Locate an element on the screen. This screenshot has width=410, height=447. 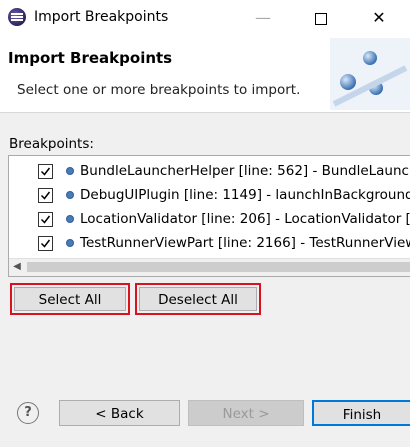
scroll-thumb is located at coordinates (218, 267).